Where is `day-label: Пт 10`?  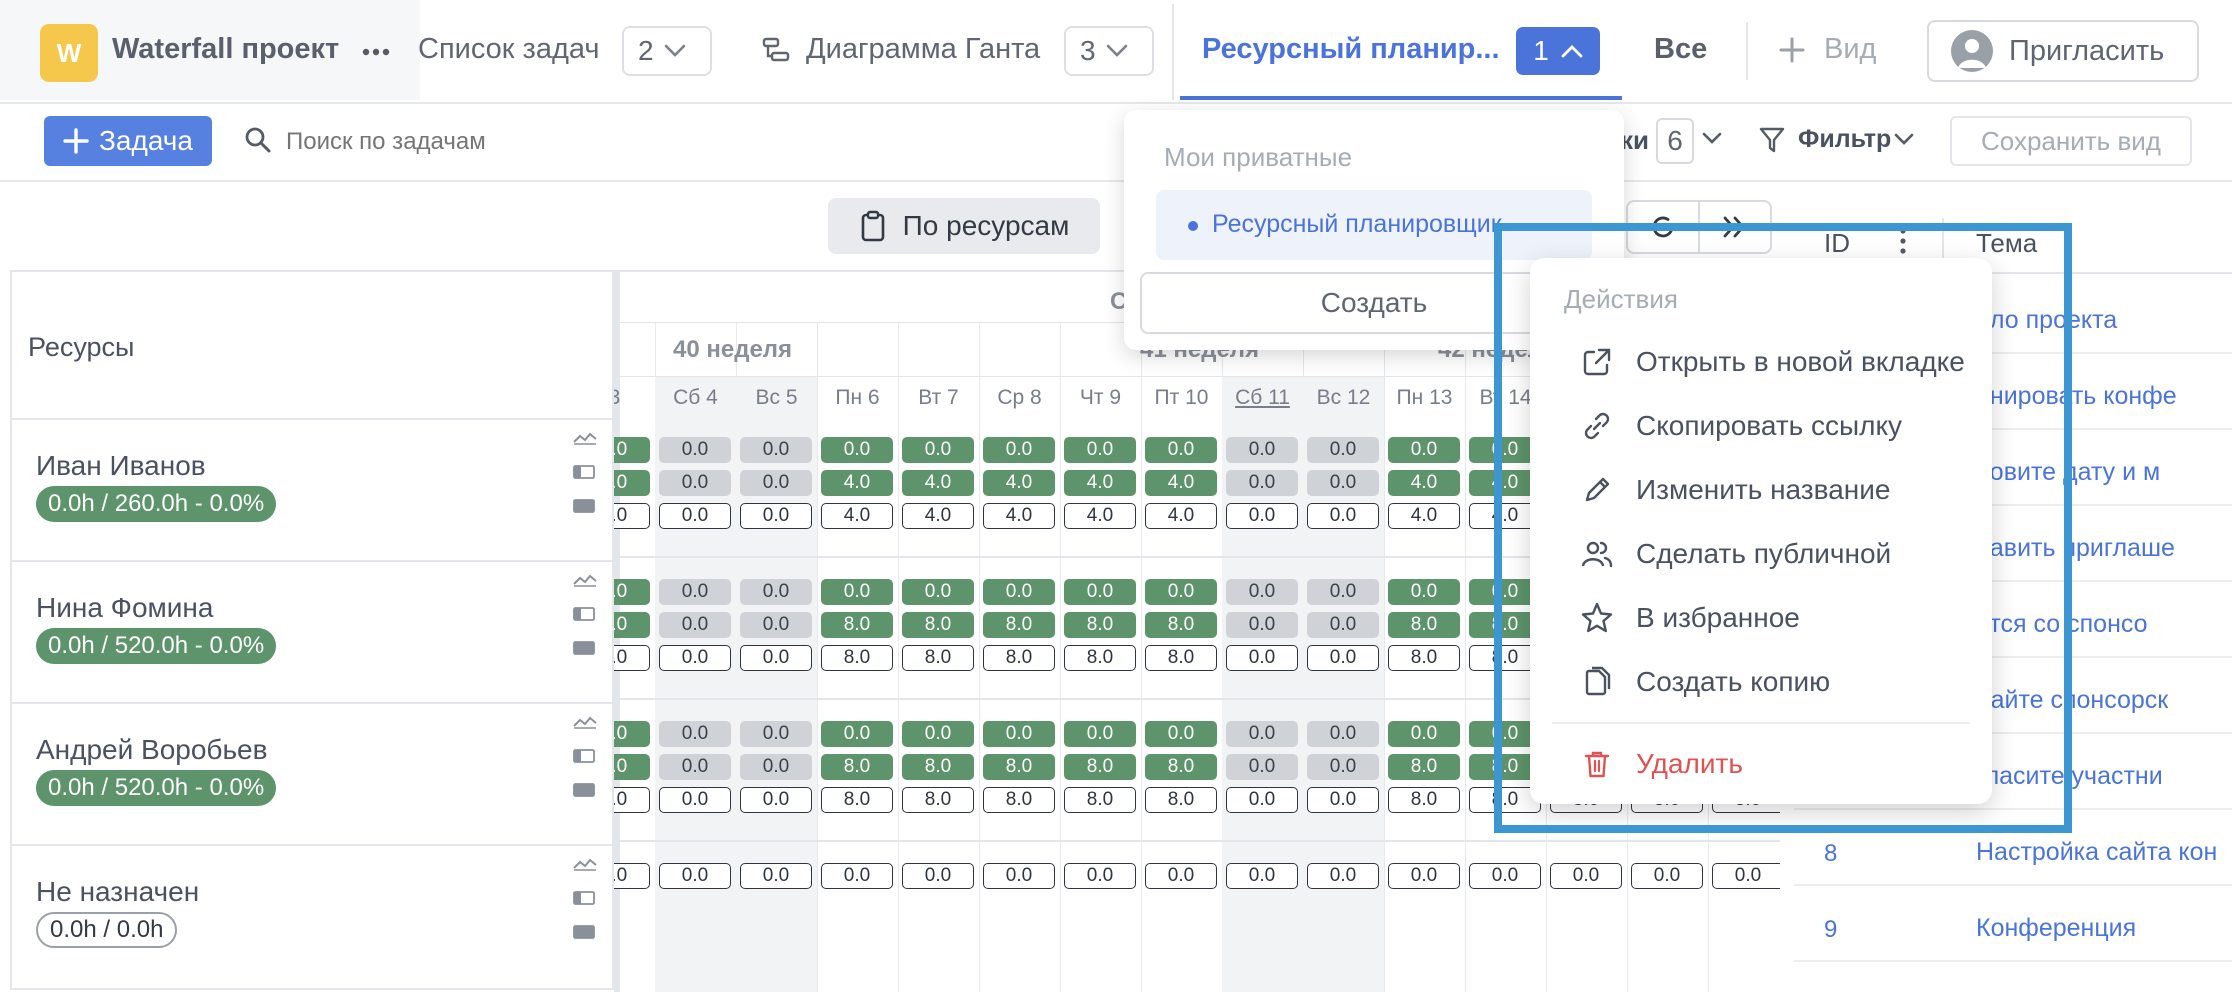 day-label: Пт 10 is located at coordinates (1181, 397).